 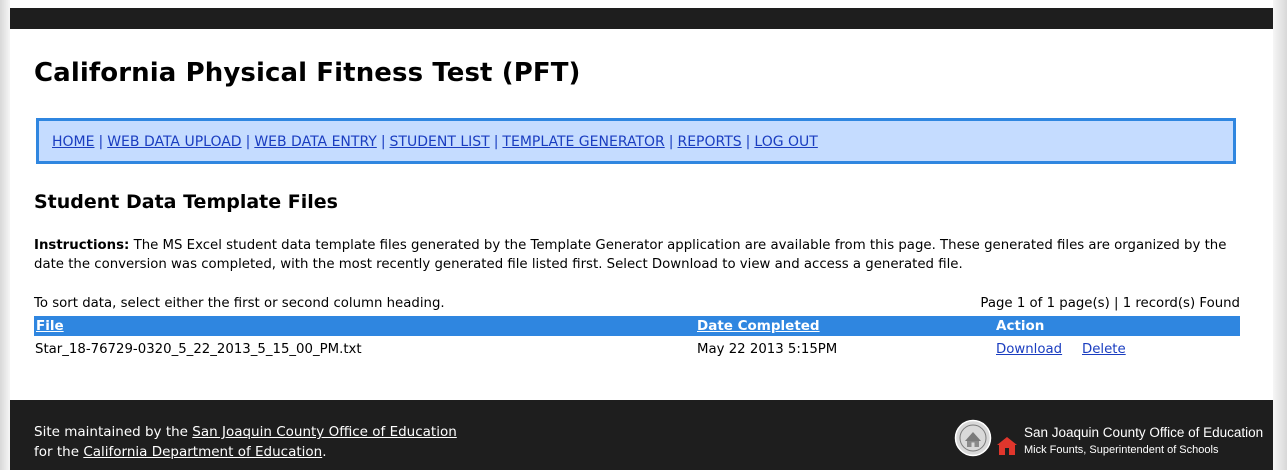 What do you see at coordinates (5, 235) in the screenshot?
I see `page-shadow-left` at bounding box center [5, 235].